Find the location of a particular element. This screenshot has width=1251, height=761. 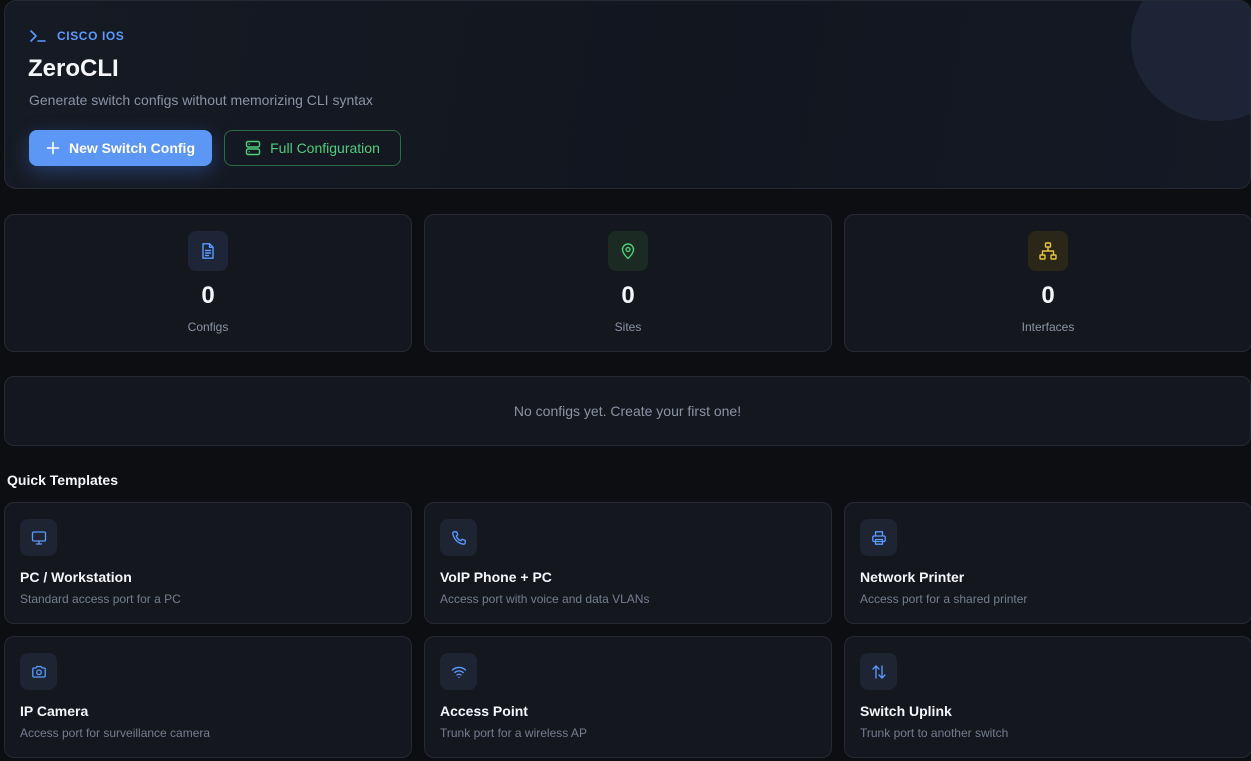

eyebrow-label: CISCO IOS is located at coordinates (91, 36).